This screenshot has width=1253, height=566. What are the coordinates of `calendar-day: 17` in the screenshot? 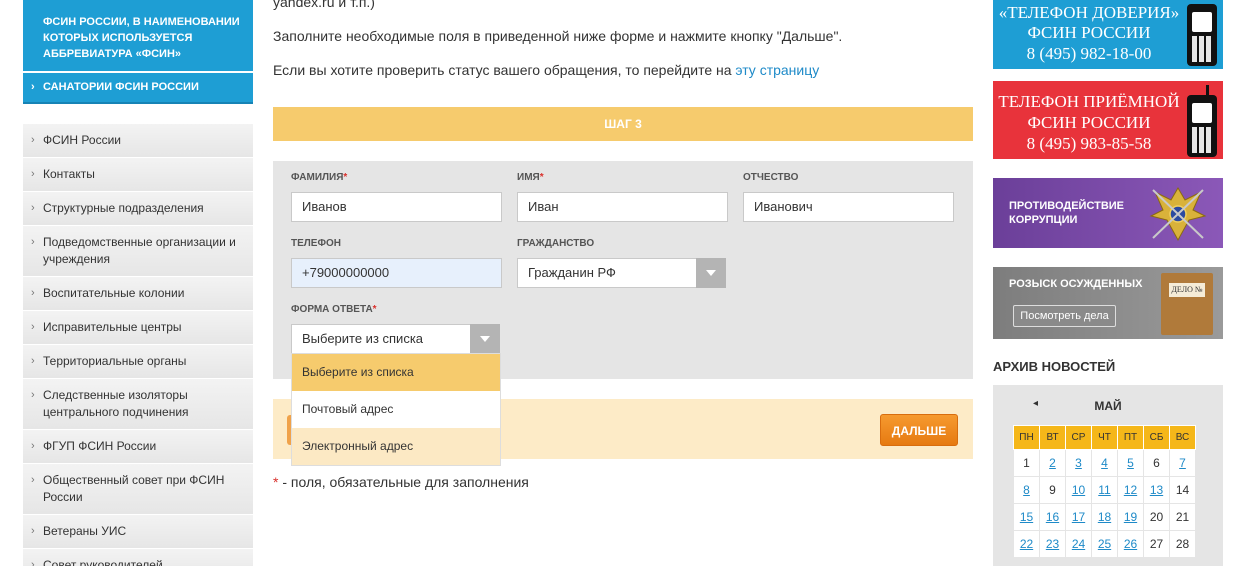 It's located at (1078, 517).